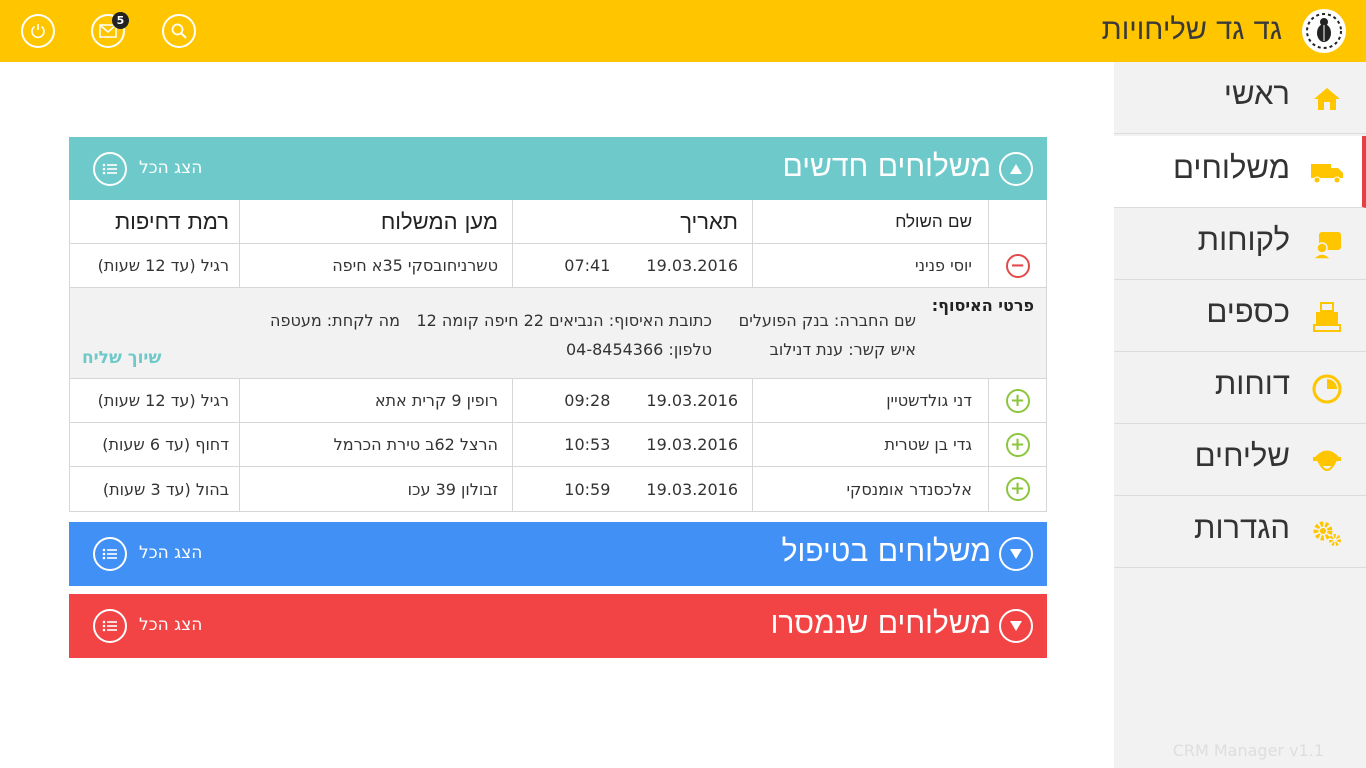 This screenshot has width=1366, height=768. I want to click on panel-title: משלוחים חדשים, so click(886, 166).